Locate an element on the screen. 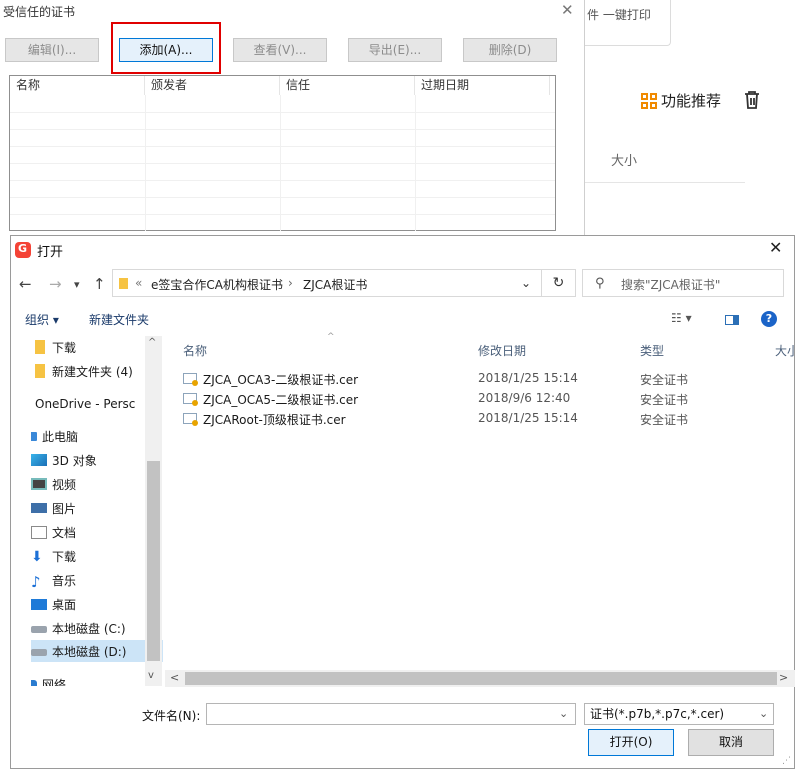 The width and height of the screenshot is (795, 769). sidebar-scrollbar is located at coordinates (153, 511).